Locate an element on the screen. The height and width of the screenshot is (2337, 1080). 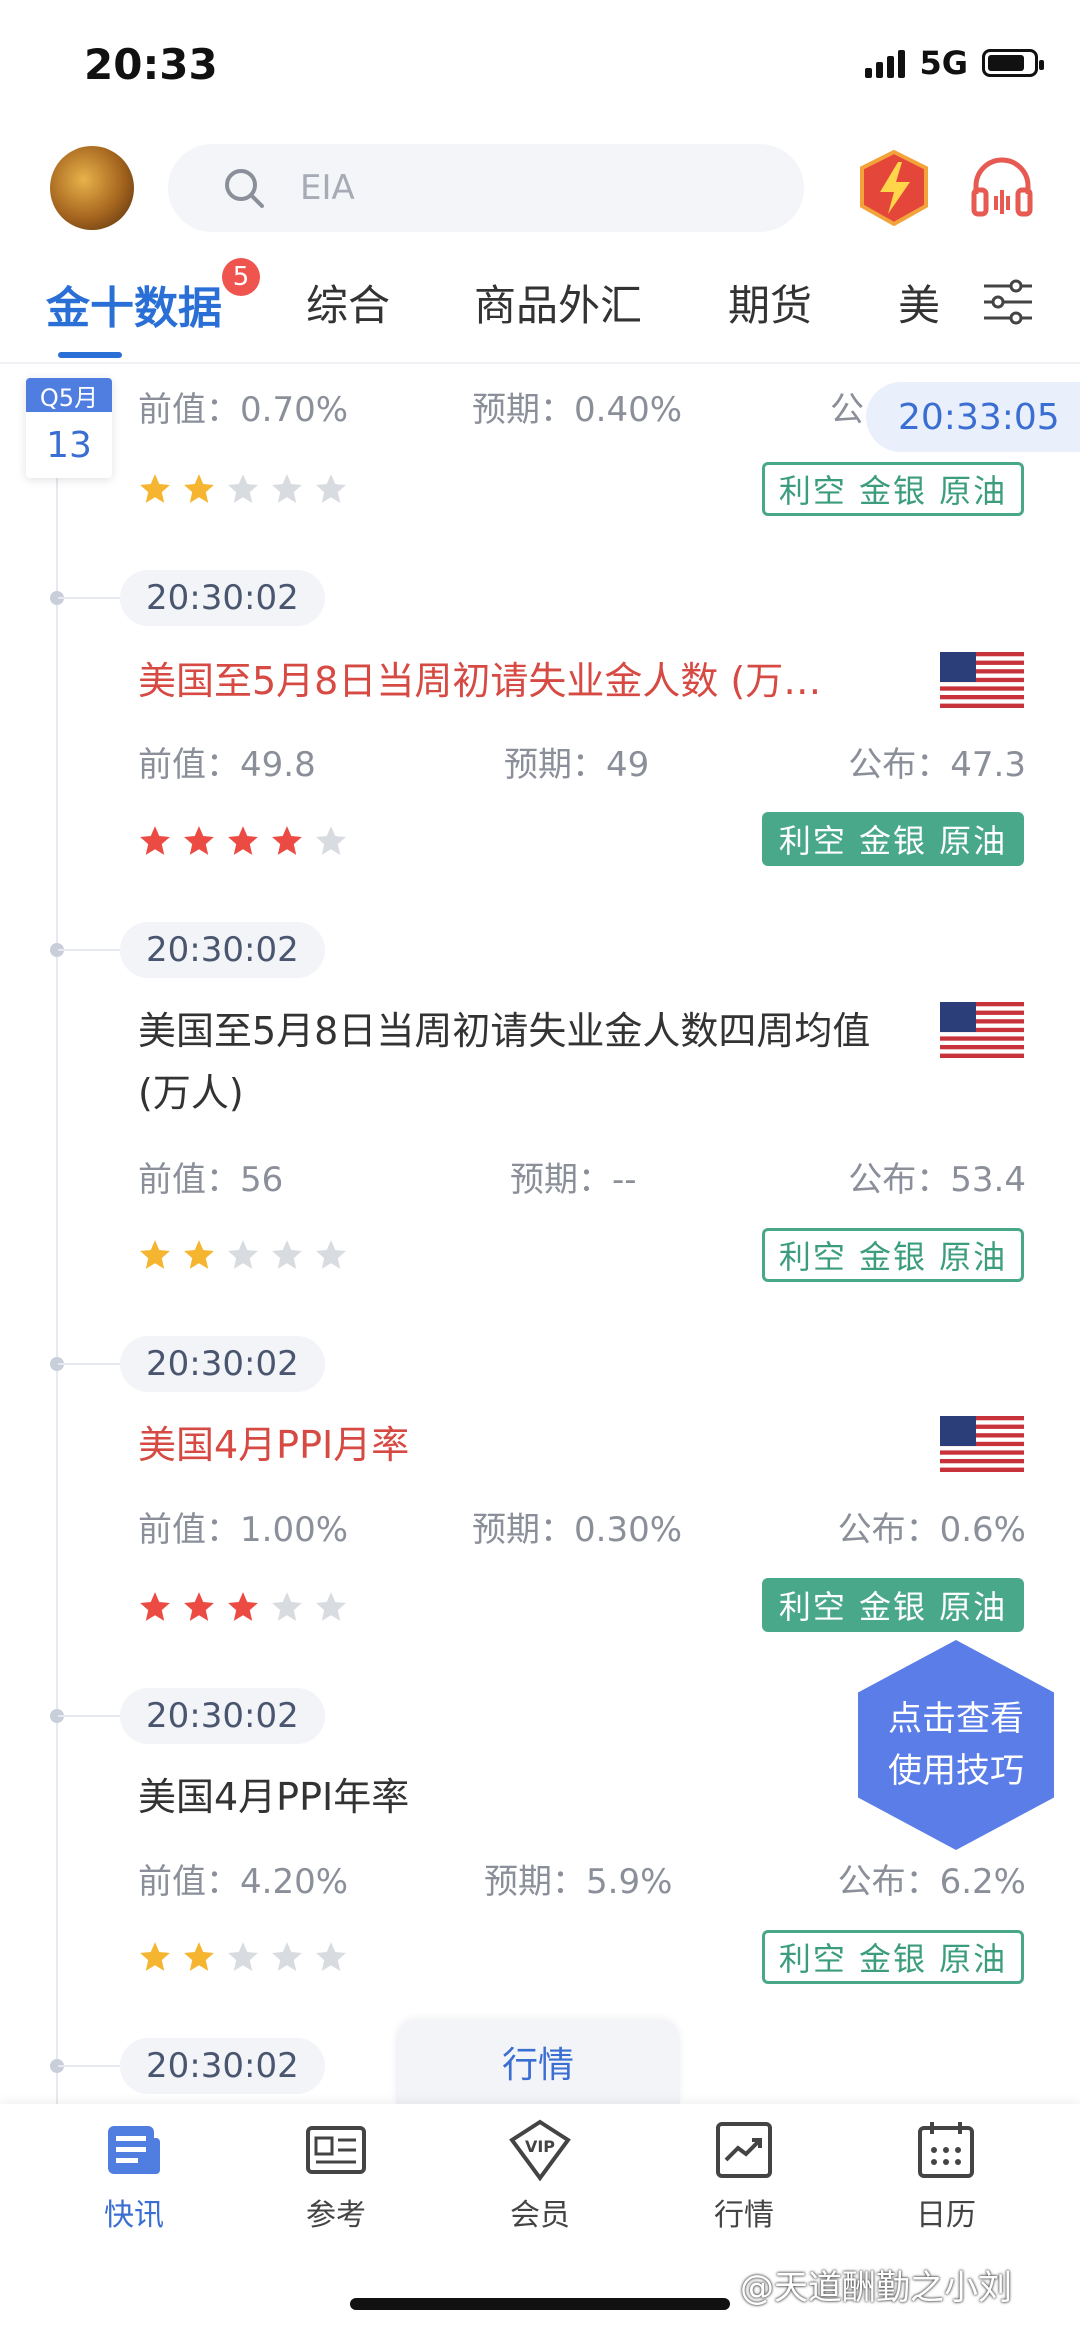
date-badge: Q5月 13 is located at coordinates (69, 428).